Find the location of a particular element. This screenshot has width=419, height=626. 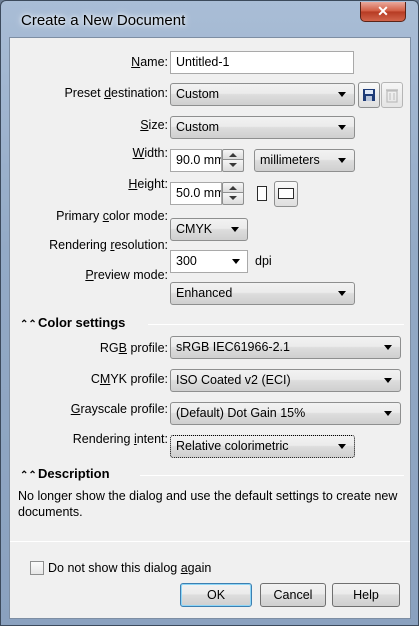

cmyk-profile-value: ISO Coated v2 (ECI) is located at coordinates (233, 380).